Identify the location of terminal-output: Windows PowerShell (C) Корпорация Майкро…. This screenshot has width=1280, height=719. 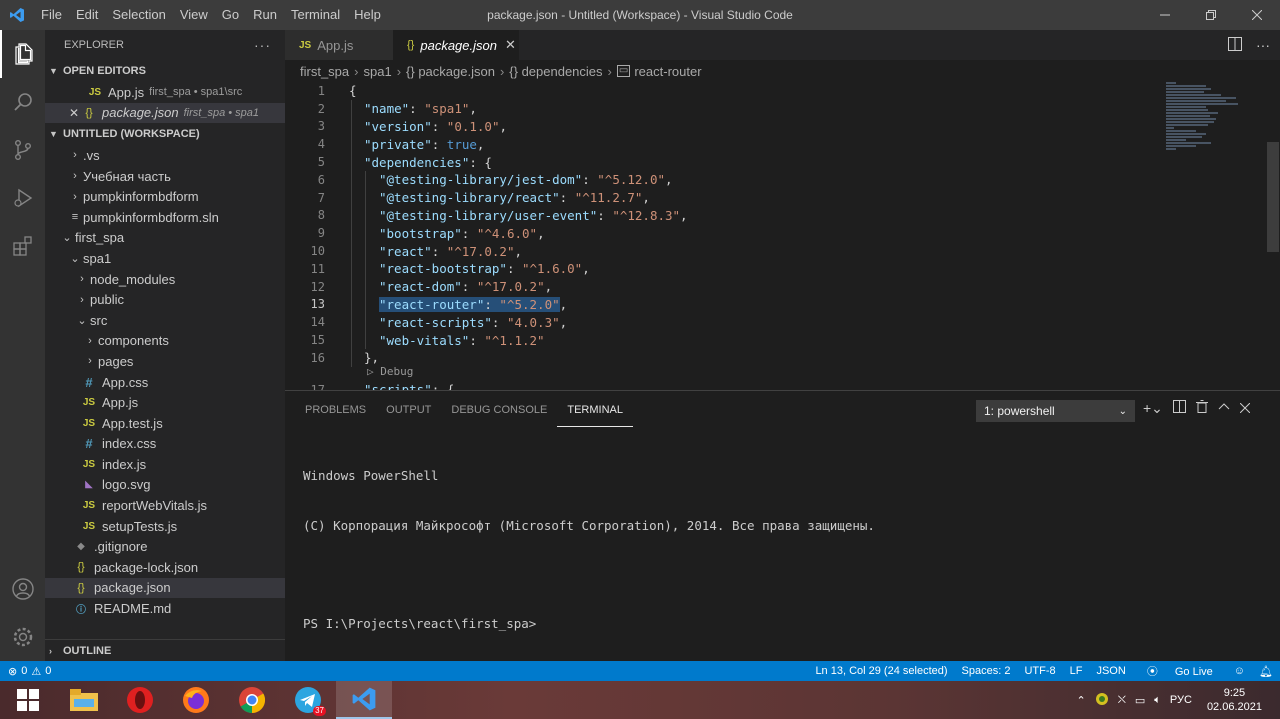
(589, 550).